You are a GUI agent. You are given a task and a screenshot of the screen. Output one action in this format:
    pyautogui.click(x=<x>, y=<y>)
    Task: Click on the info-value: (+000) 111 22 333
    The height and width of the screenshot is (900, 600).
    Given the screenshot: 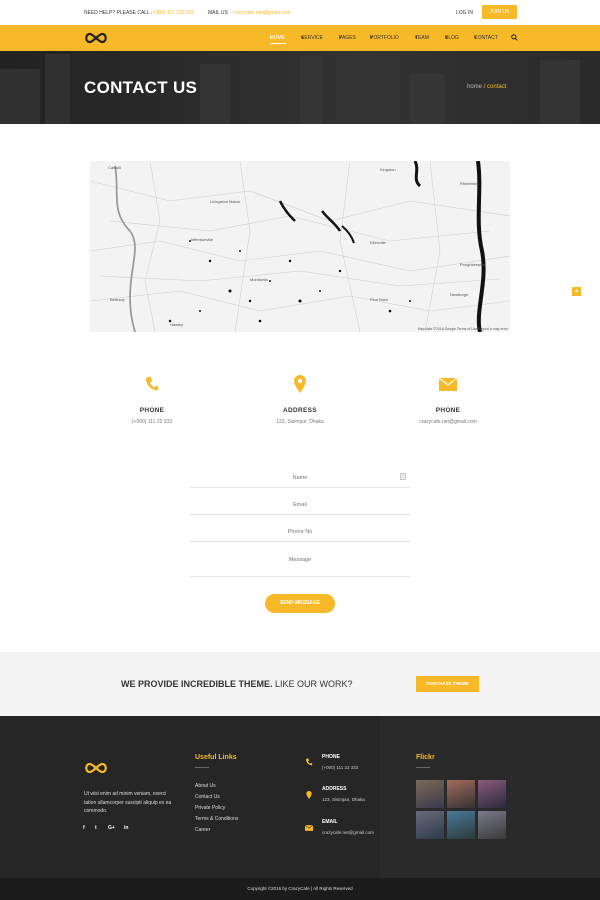 What is the action you would take?
    pyautogui.click(x=152, y=422)
    